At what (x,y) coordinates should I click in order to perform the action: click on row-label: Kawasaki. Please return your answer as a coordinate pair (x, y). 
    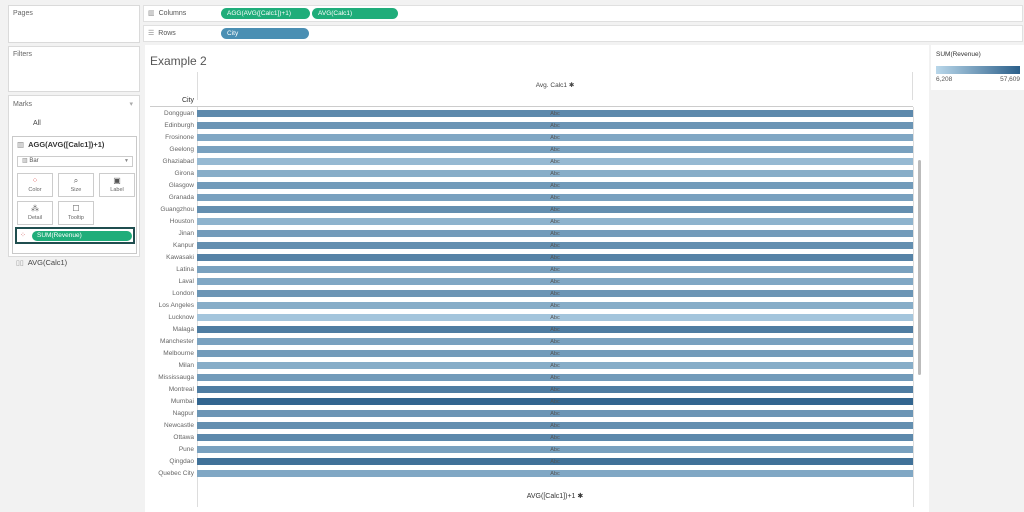
    Looking at the image, I should click on (170, 258).